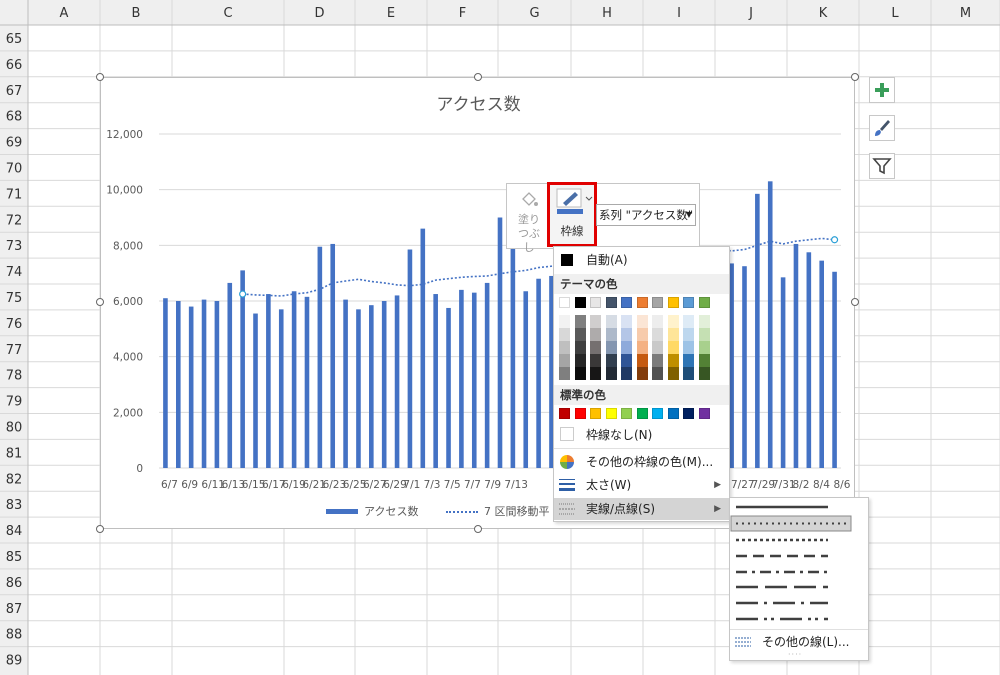 This screenshot has height=675, width=1000. I want to click on series-selector: 系列 "アクセス数" ▼, so click(646, 215).